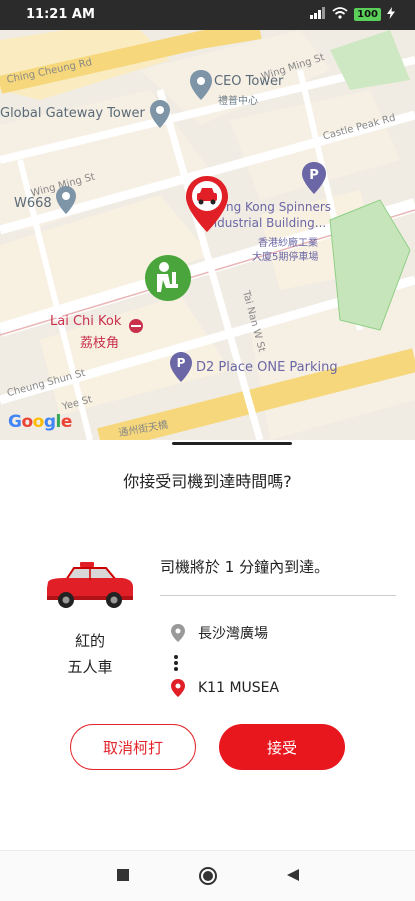  Describe the element at coordinates (178, 688) in the screenshot. I see `dropoff-pin-icon` at that location.